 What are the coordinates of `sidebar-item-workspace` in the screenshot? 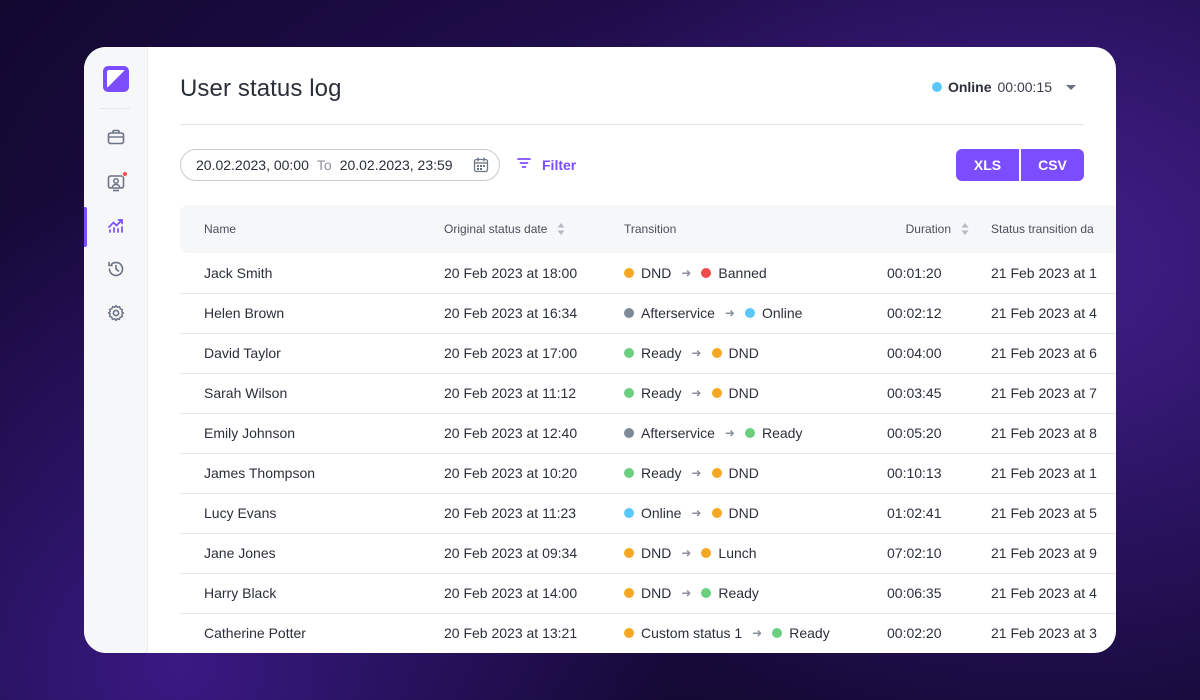 It's located at (116, 139).